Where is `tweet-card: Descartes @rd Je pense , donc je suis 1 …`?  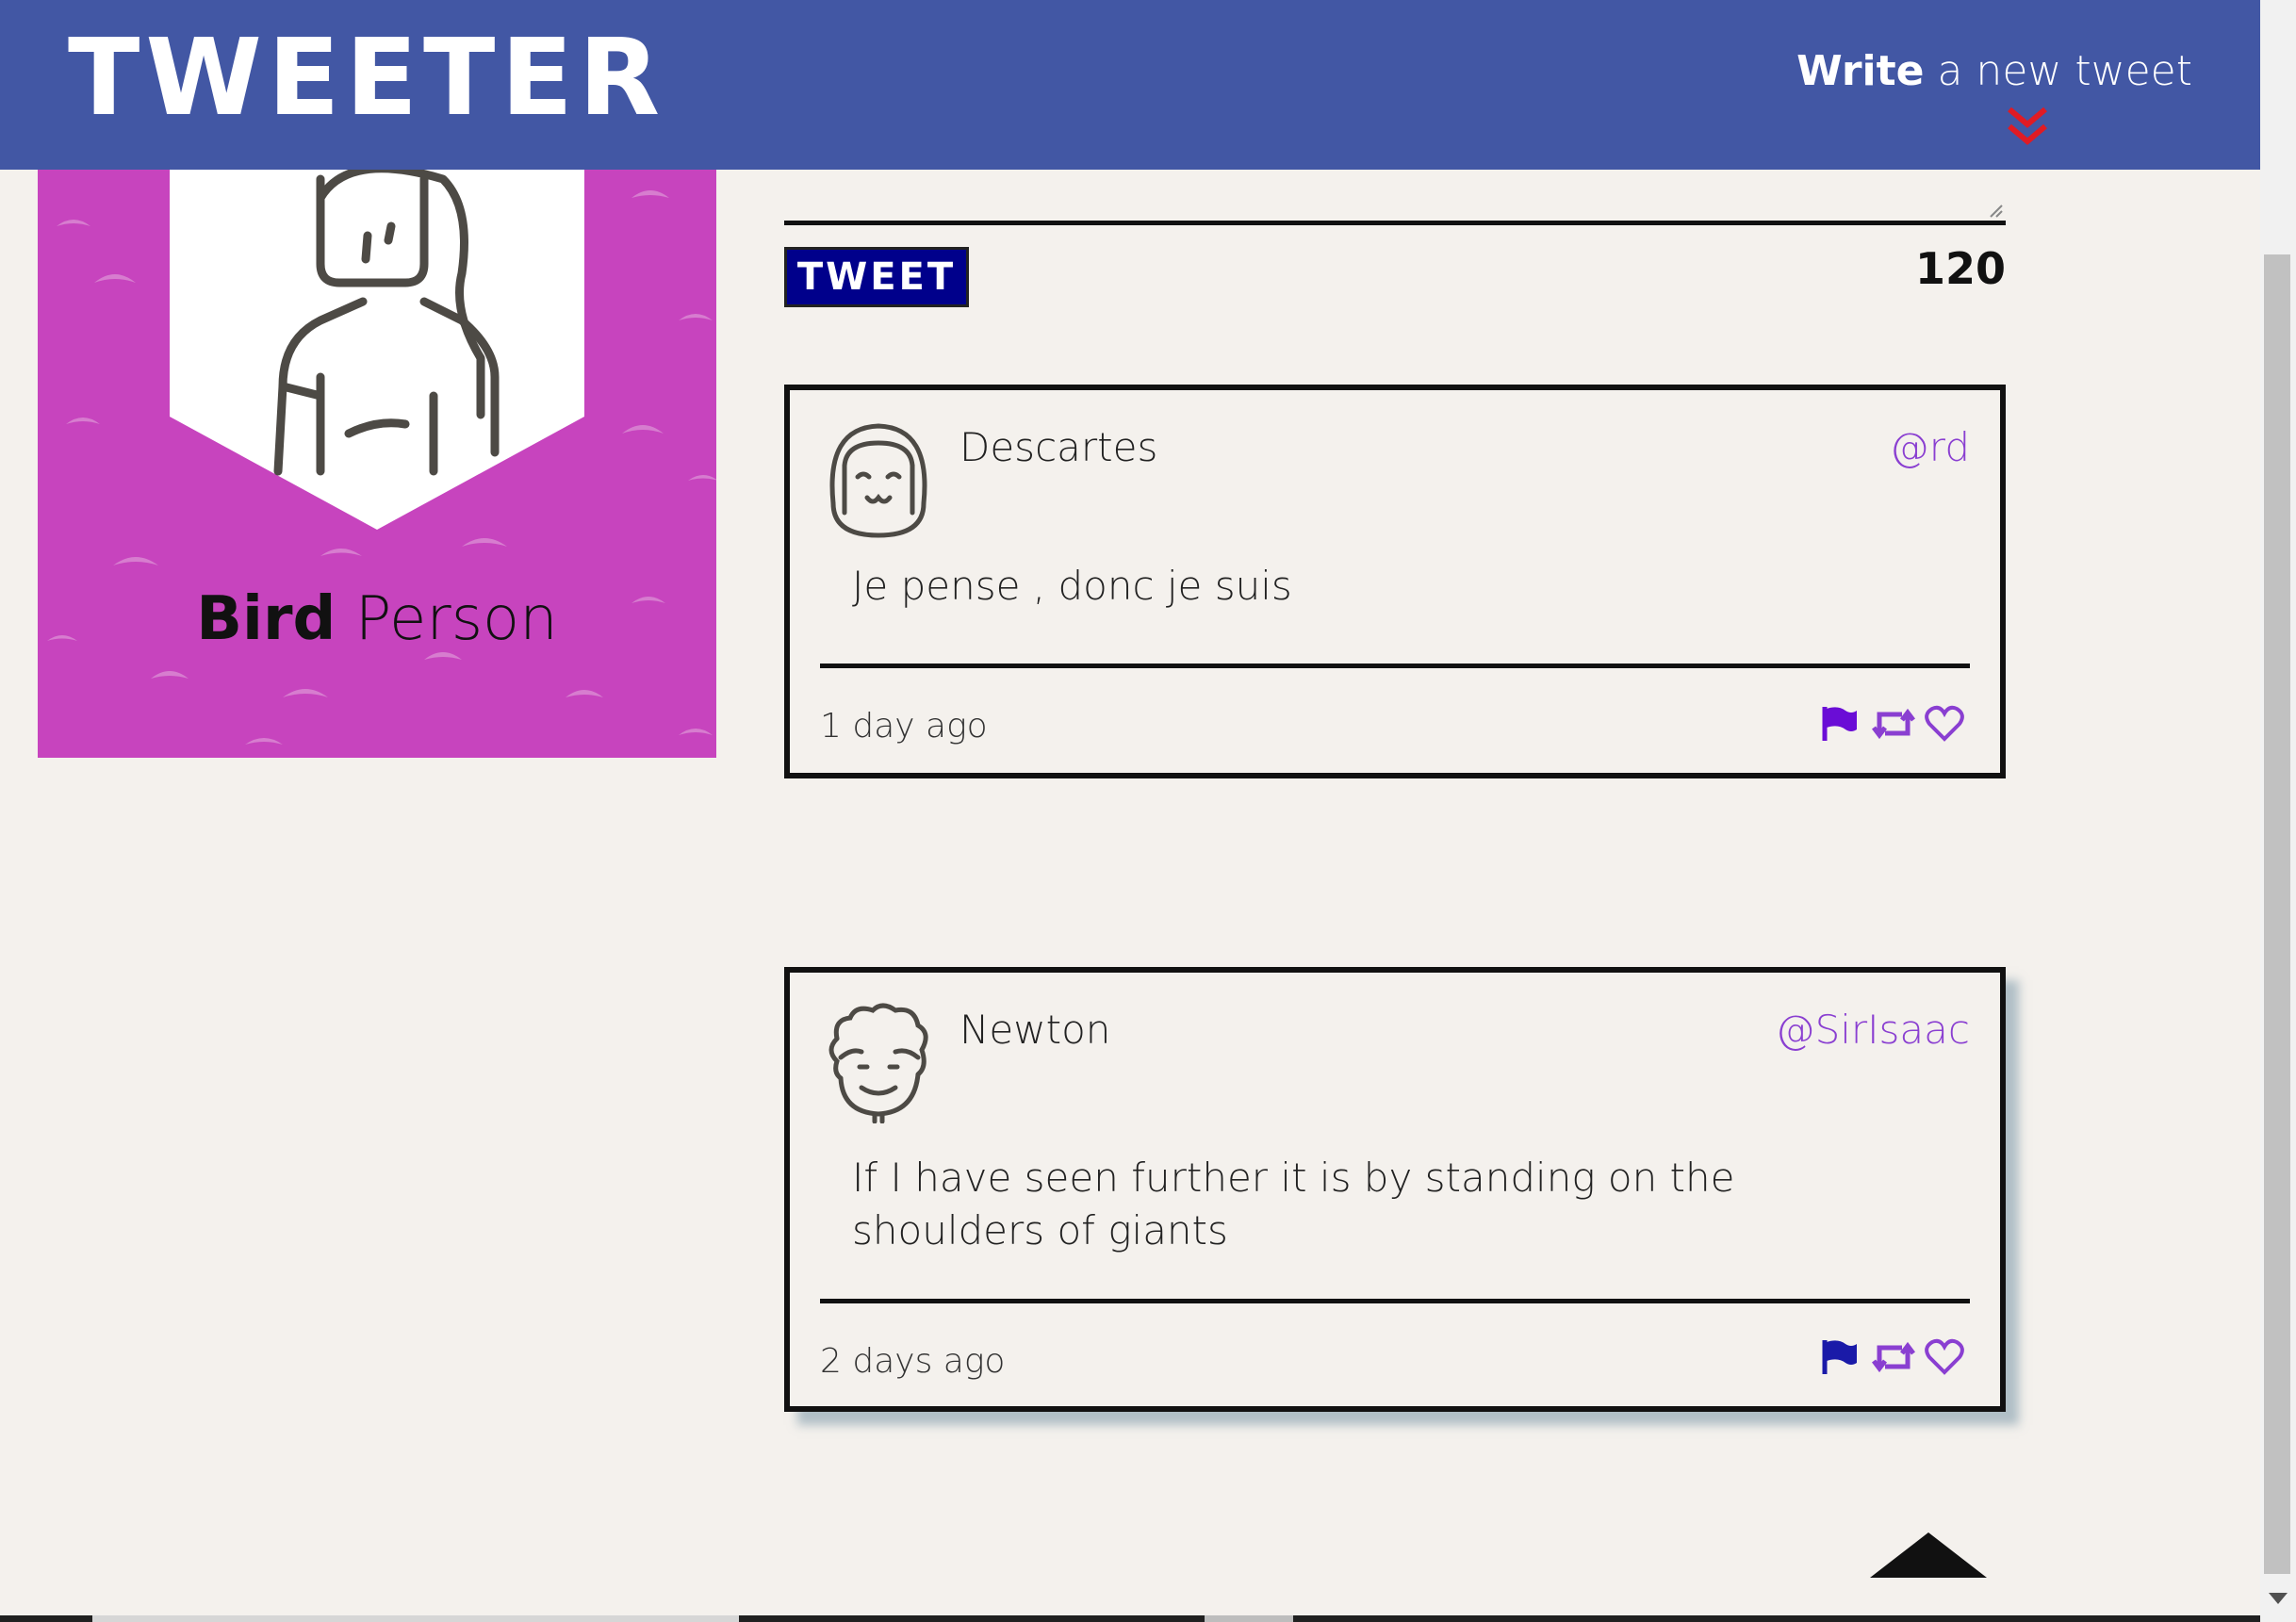 tweet-card: Descartes @rd Je pense , donc je suis 1 … is located at coordinates (1395, 581).